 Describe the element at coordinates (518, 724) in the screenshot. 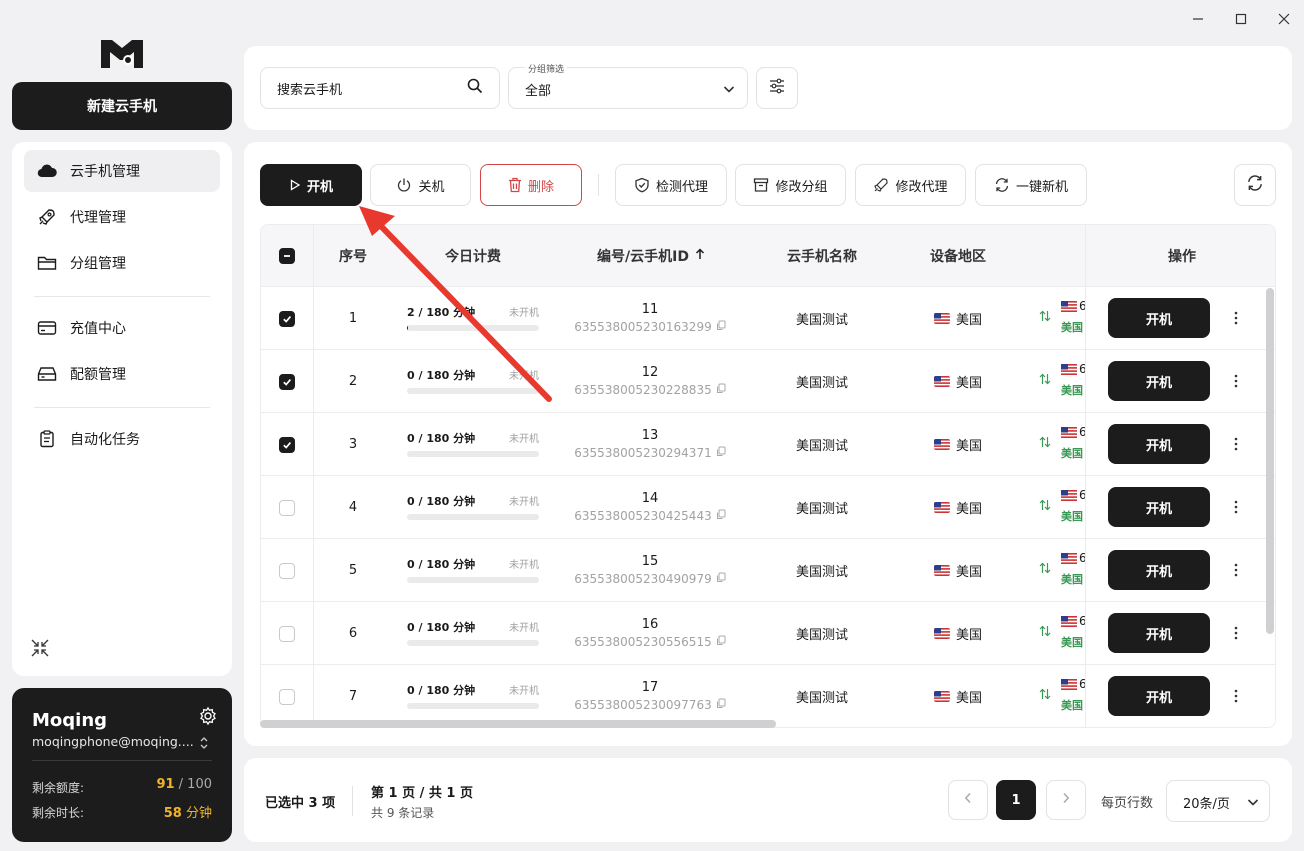

I see `horizontal-scrollbar` at that location.